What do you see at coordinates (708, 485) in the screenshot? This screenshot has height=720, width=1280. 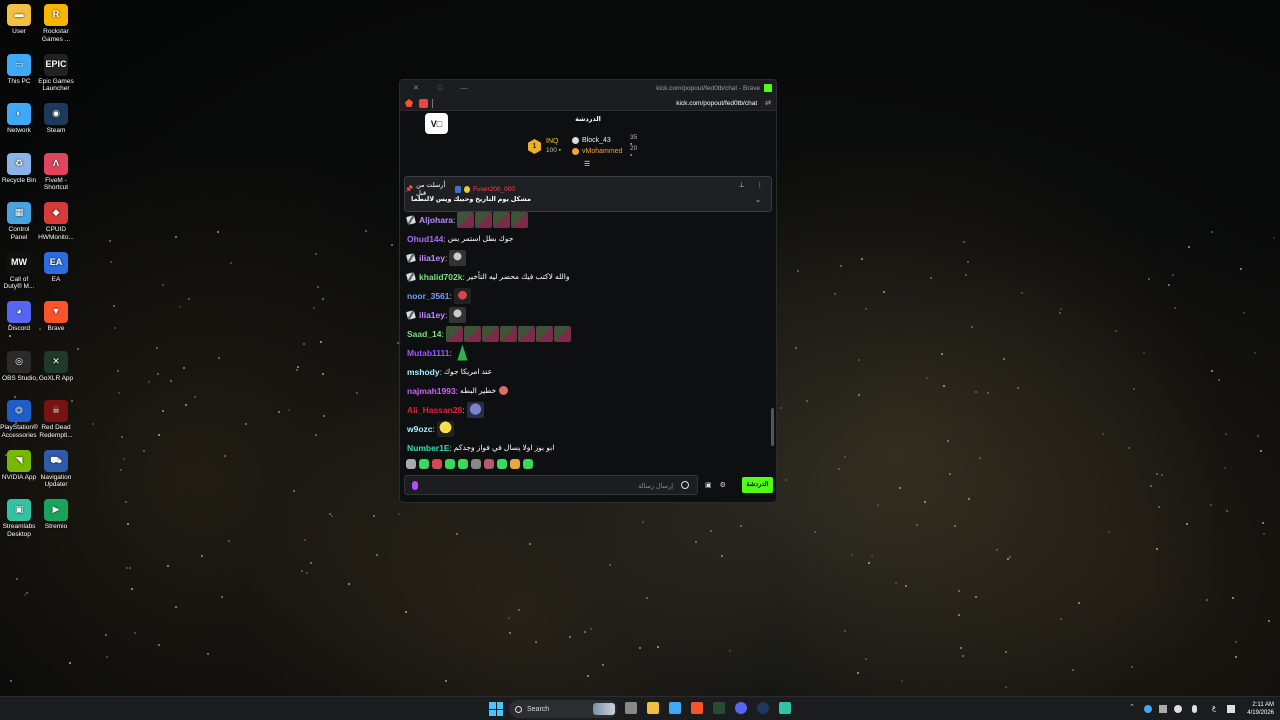 I see `gift-icon: ▣` at bounding box center [708, 485].